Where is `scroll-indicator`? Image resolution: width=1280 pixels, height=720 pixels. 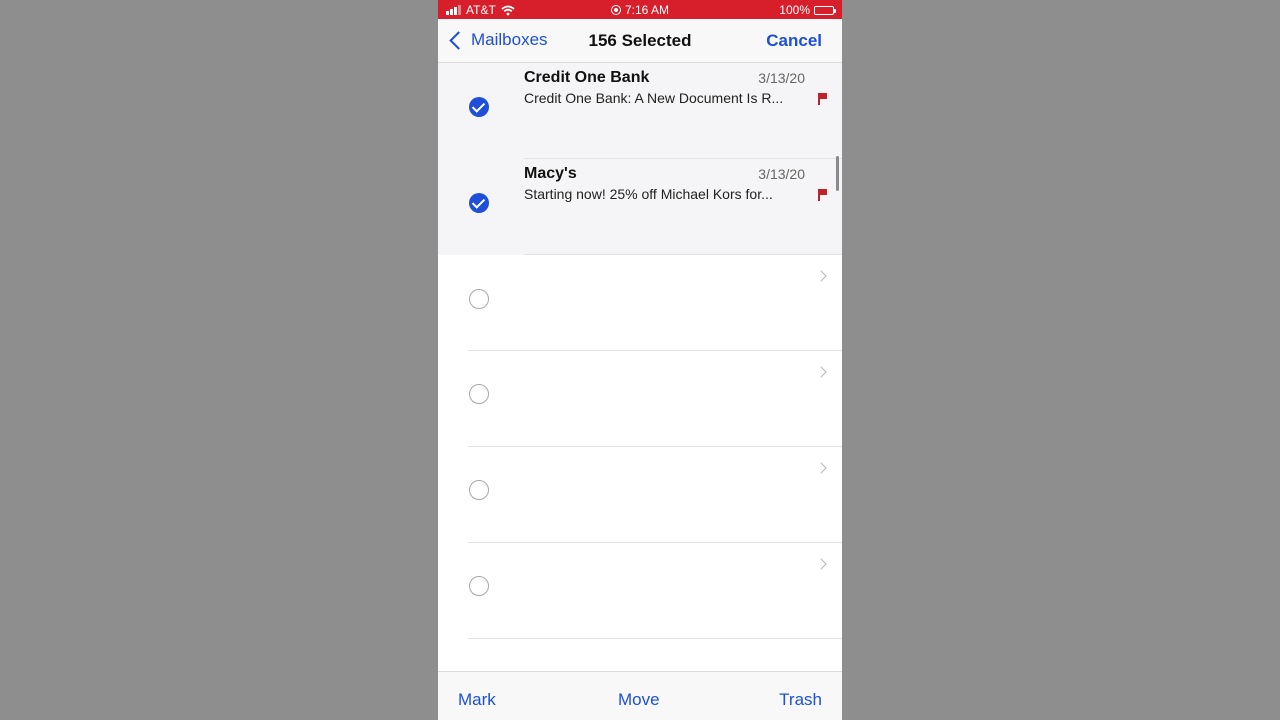 scroll-indicator is located at coordinates (837, 173).